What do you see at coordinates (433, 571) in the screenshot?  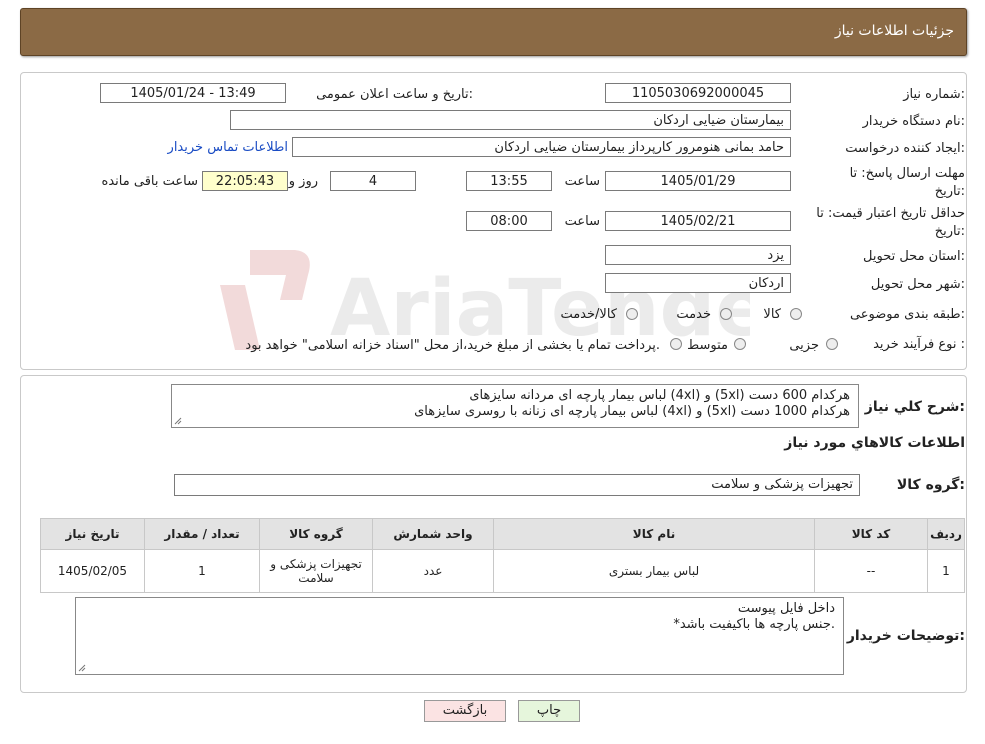 I see `cell-unit: عدد` at bounding box center [433, 571].